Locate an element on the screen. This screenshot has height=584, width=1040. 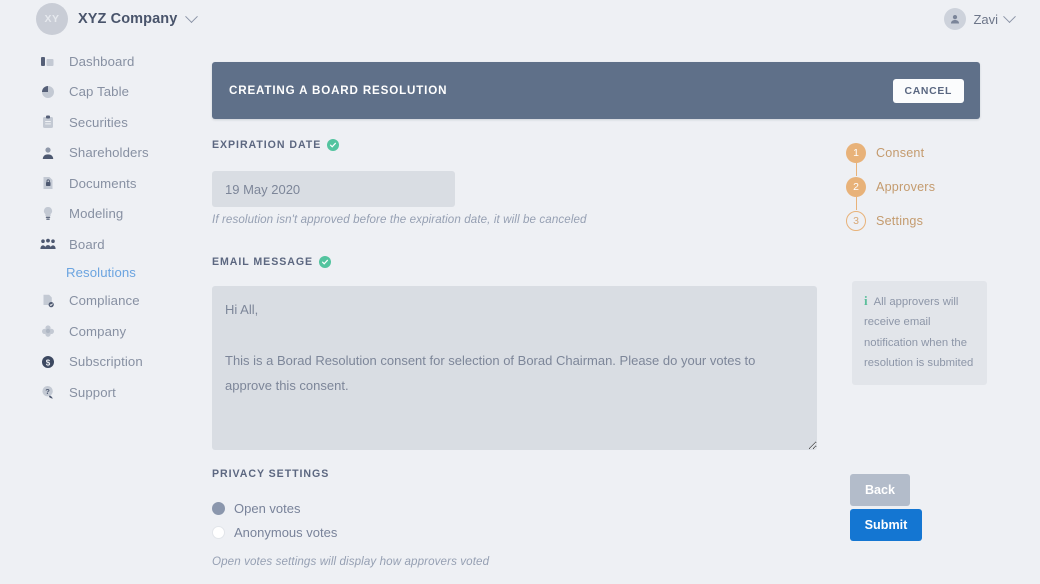
email-message-label: EMAIL MESSAGE is located at coordinates (272, 262).